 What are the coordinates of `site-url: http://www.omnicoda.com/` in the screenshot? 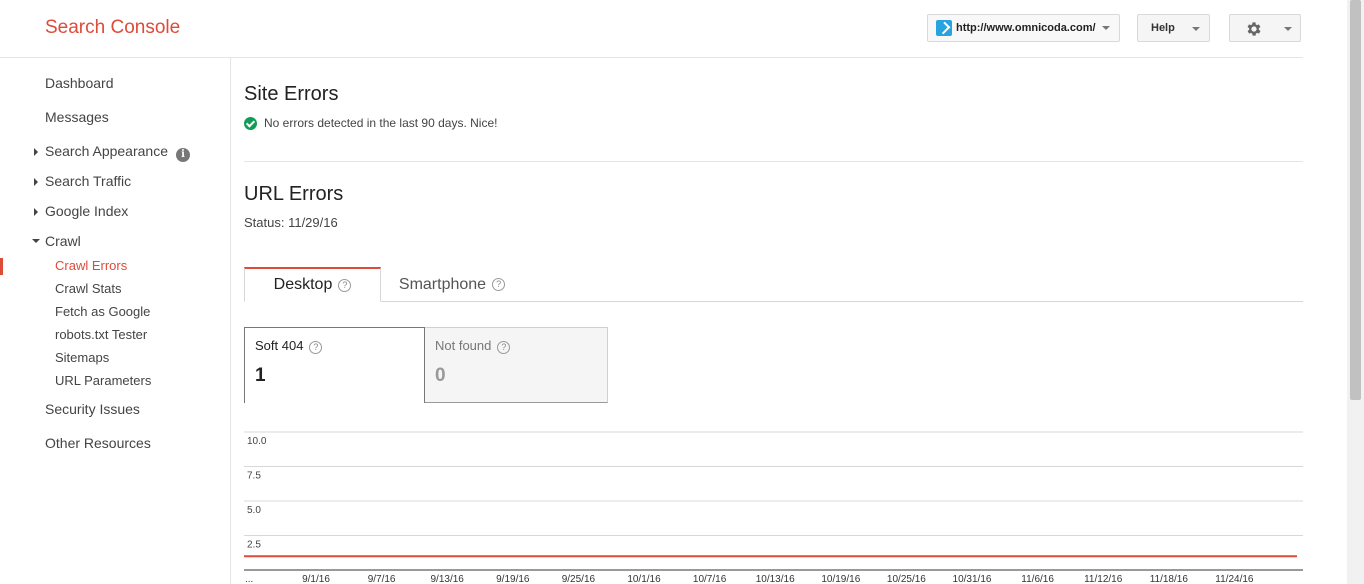 It's located at (1026, 28).